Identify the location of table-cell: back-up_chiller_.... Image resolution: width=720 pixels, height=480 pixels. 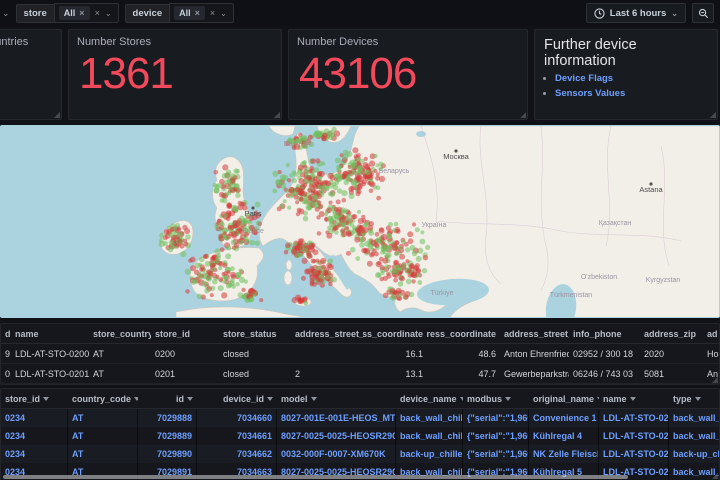
(429, 454).